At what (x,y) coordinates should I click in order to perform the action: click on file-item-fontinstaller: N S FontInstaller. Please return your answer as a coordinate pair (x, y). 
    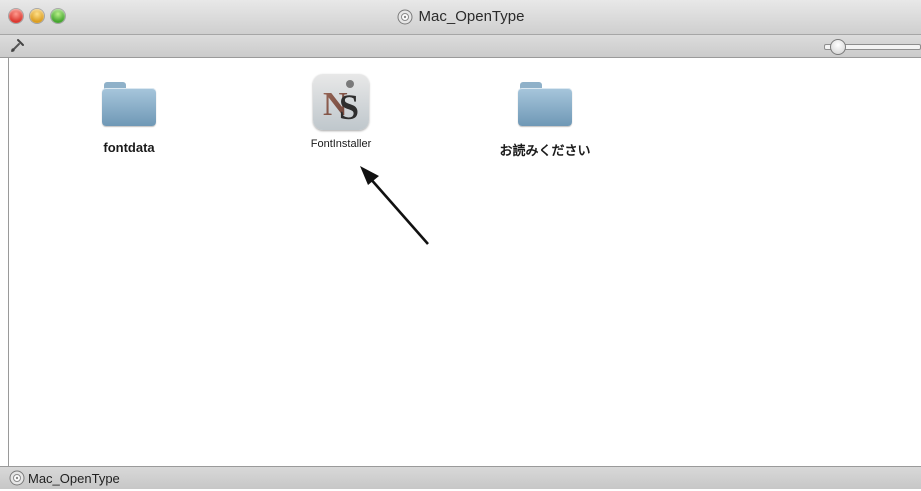
    Looking at the image, I should click on (341, 112).